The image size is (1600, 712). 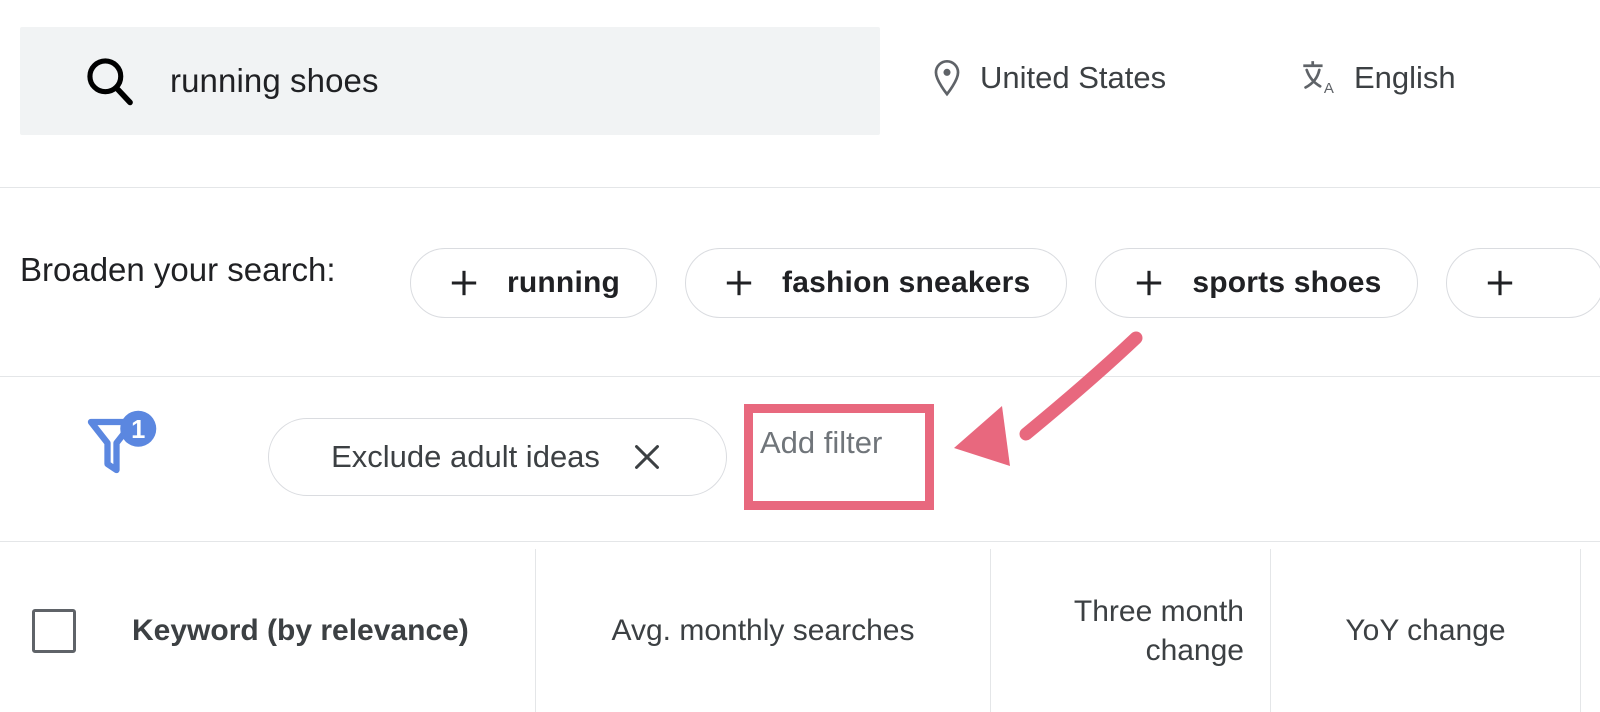 What do you see at coordinates (1158, 630) in the screenshot?
I see `column-header-label: Three month change` at bounding box center [1158, 630].